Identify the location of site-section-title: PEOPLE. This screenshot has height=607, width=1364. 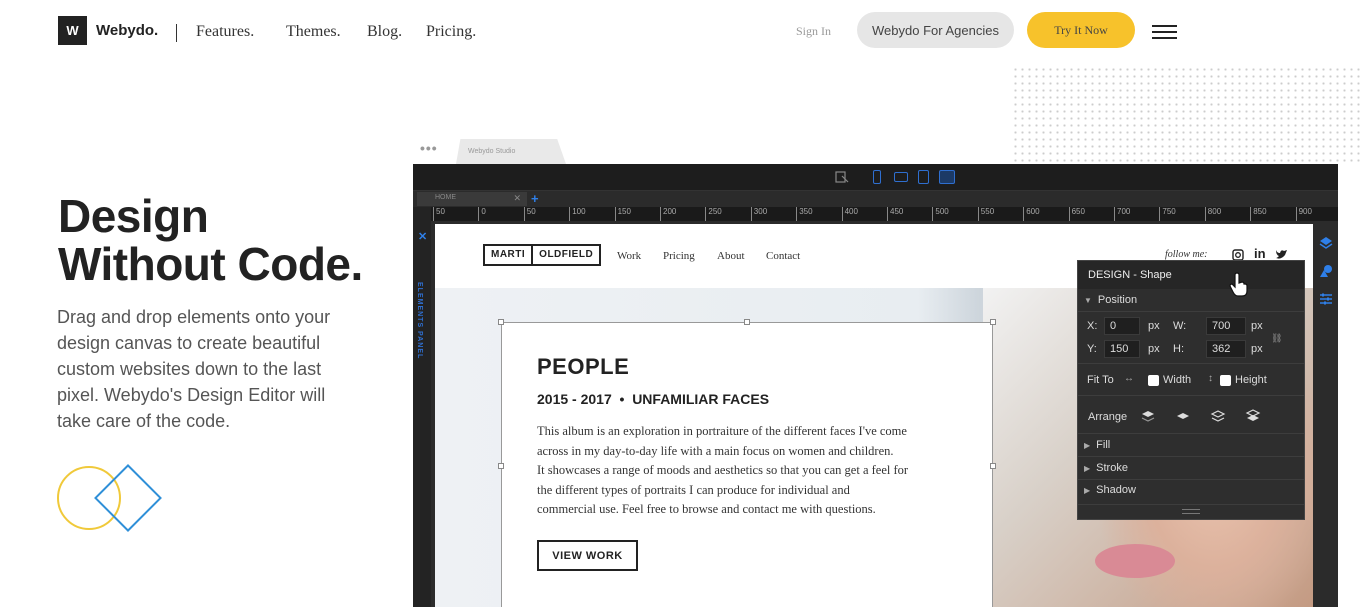
(583, 367).